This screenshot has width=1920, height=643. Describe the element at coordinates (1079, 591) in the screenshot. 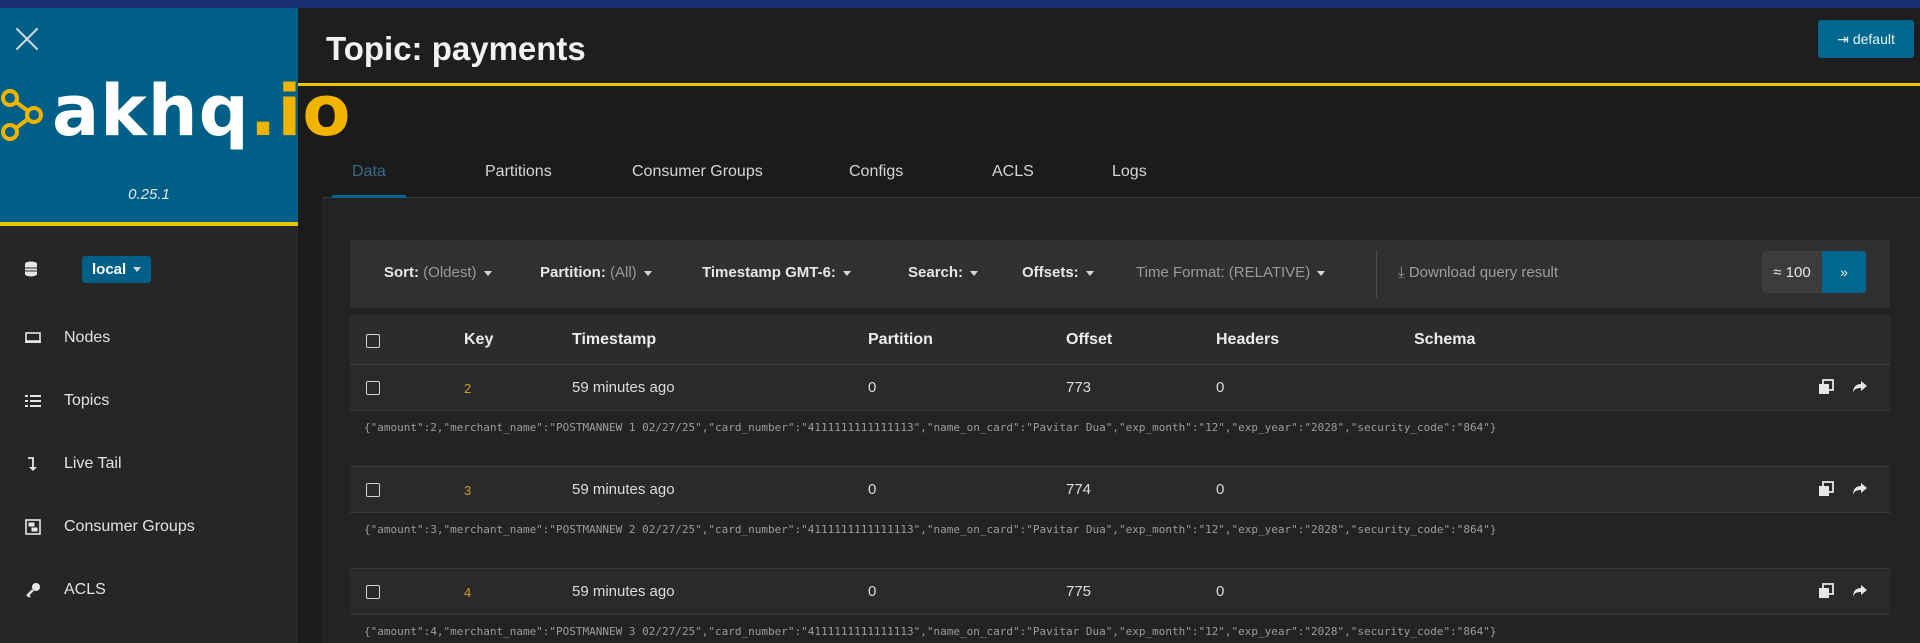

I see `row-offset: 775` at that location.